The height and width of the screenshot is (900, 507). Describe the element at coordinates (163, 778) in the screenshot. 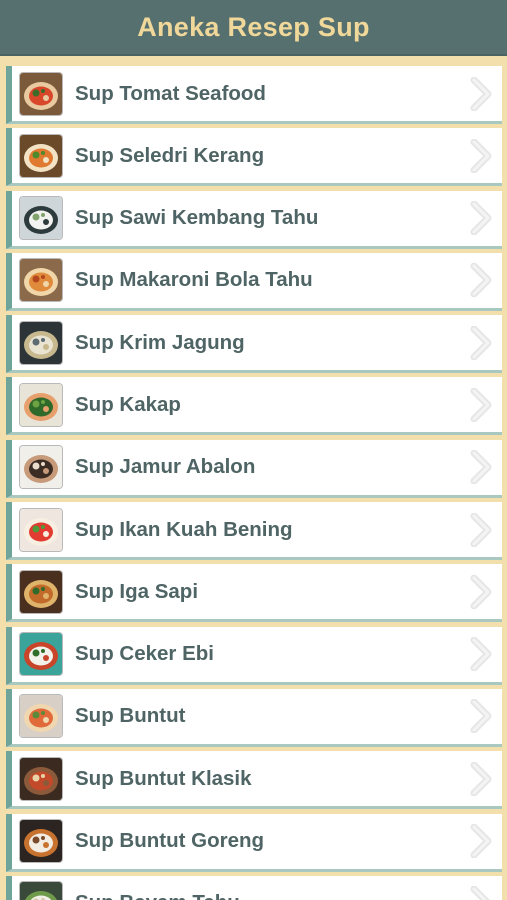

I see `recipe-title: Sup Buntut Klasik` at that location.